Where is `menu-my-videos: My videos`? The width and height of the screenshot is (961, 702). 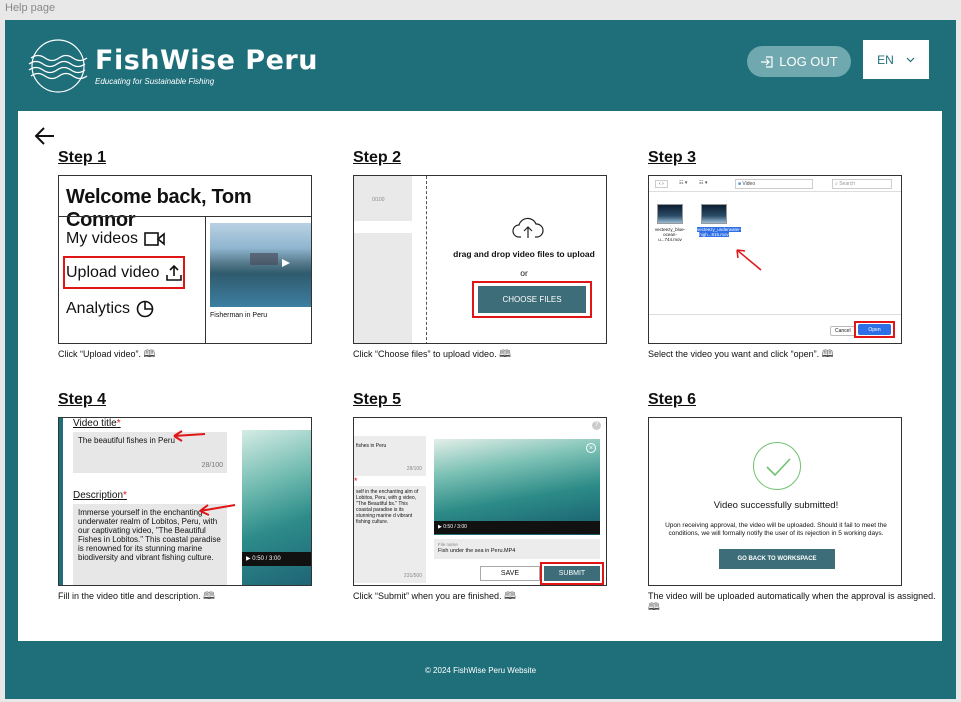 menu-my-videos: My videos is located at coordinates (116, 239).